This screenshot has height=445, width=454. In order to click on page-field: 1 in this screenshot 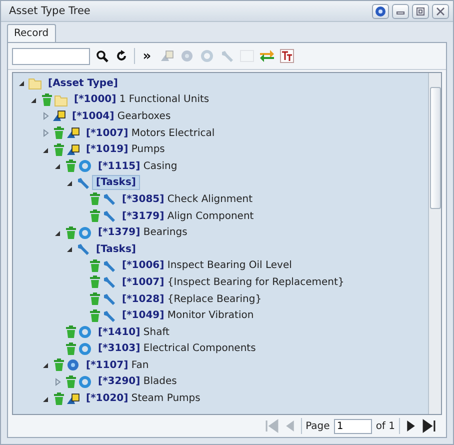, I will do `click(353, 426)`.